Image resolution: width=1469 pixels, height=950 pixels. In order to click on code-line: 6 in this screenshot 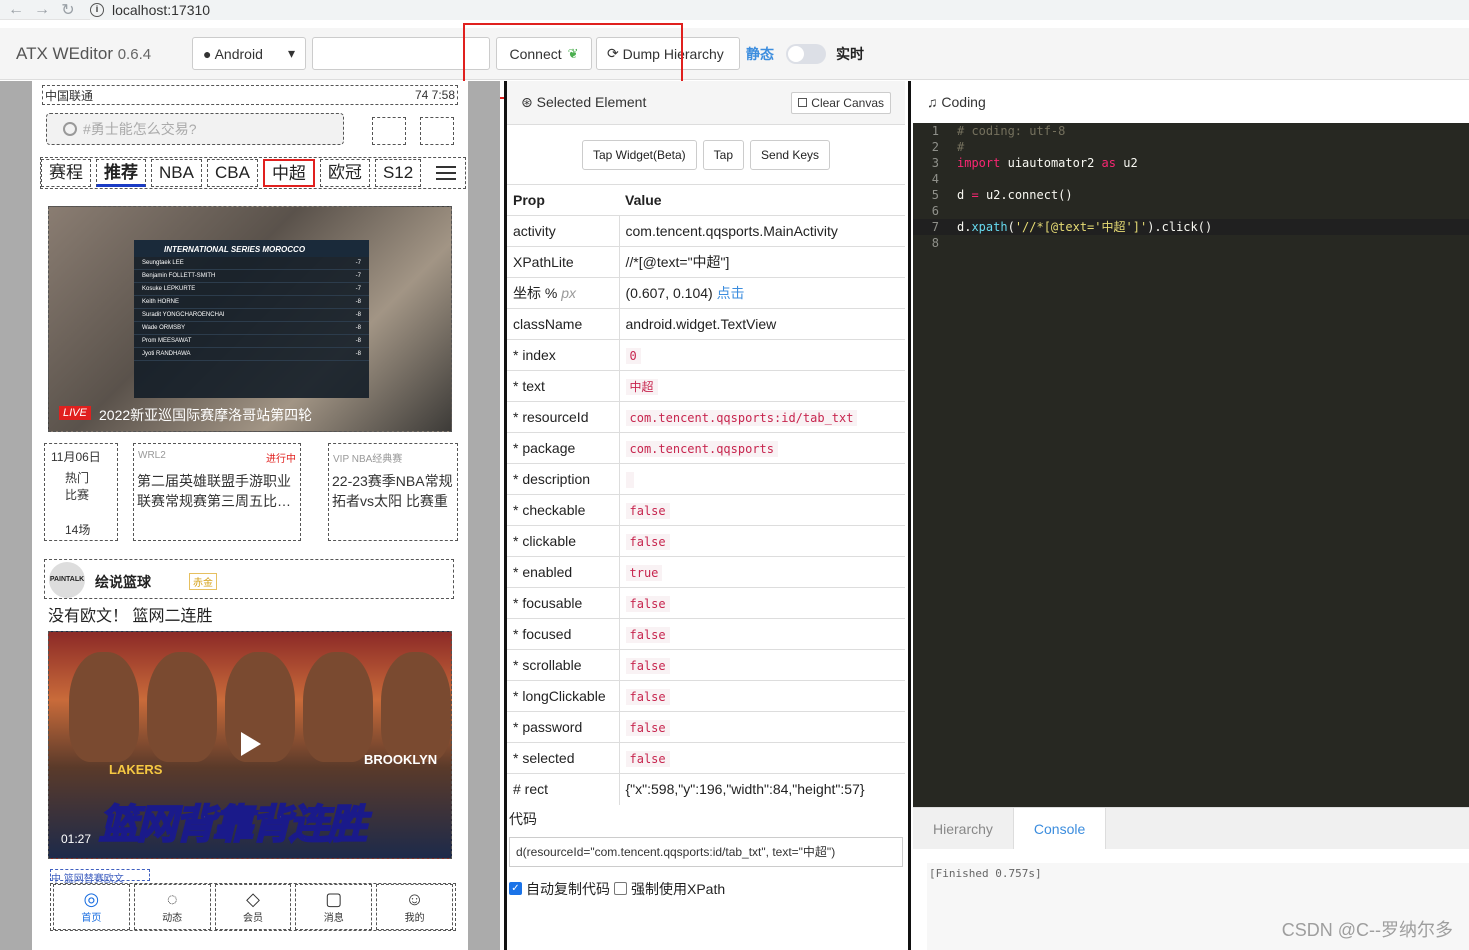, I will do `click(935, 211)`.